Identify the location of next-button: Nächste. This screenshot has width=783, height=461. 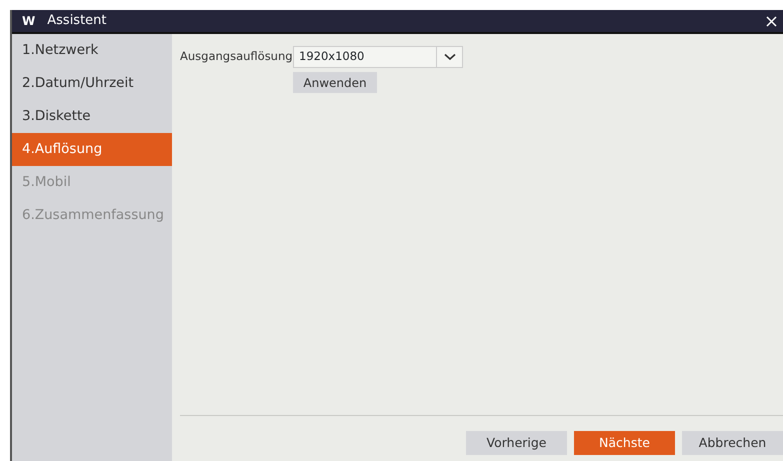
(624, 443).